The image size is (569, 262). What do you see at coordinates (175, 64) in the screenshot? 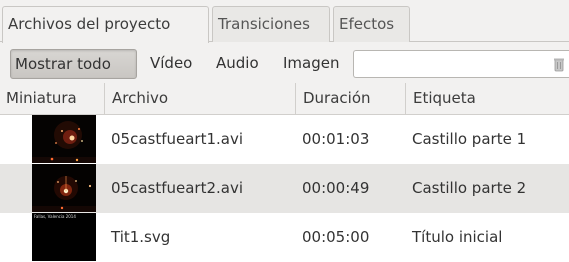
I see `filter-video-button: Vídeo` at bounding box center [175, 64].